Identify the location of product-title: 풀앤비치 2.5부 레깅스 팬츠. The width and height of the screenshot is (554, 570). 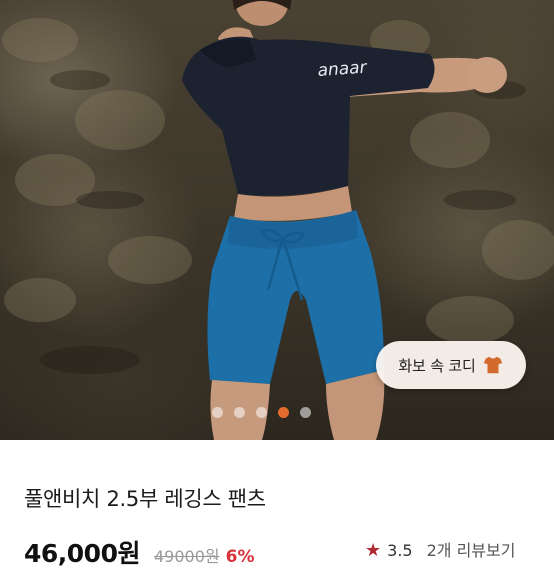
(145, 499).